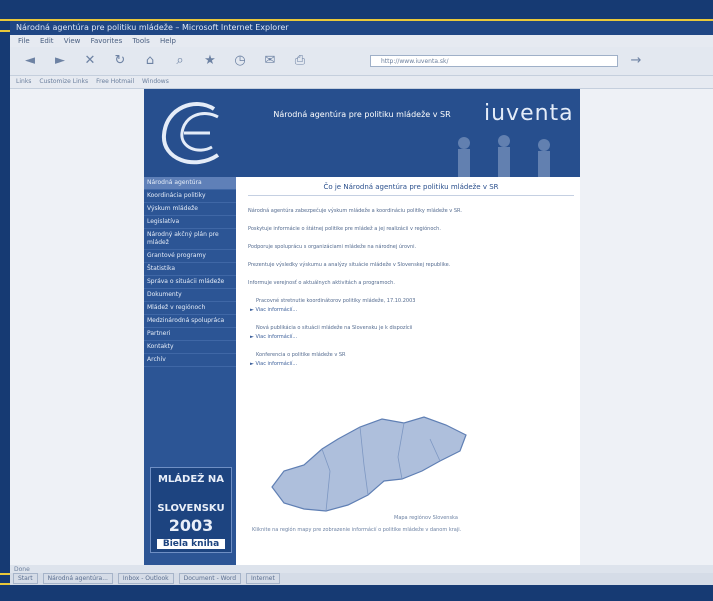  I want to click on brand-name: iuventa, so click(529, 113).